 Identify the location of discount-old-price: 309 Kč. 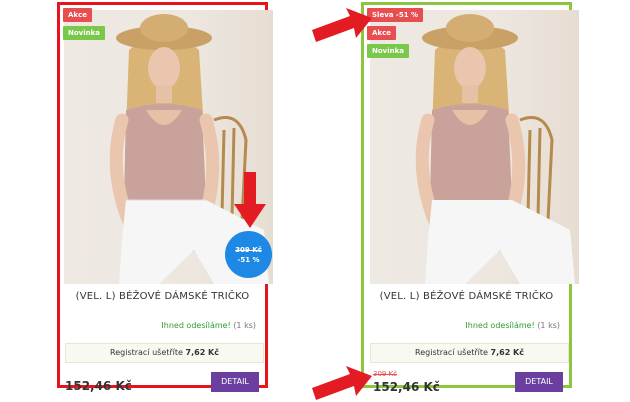
(248, 249).